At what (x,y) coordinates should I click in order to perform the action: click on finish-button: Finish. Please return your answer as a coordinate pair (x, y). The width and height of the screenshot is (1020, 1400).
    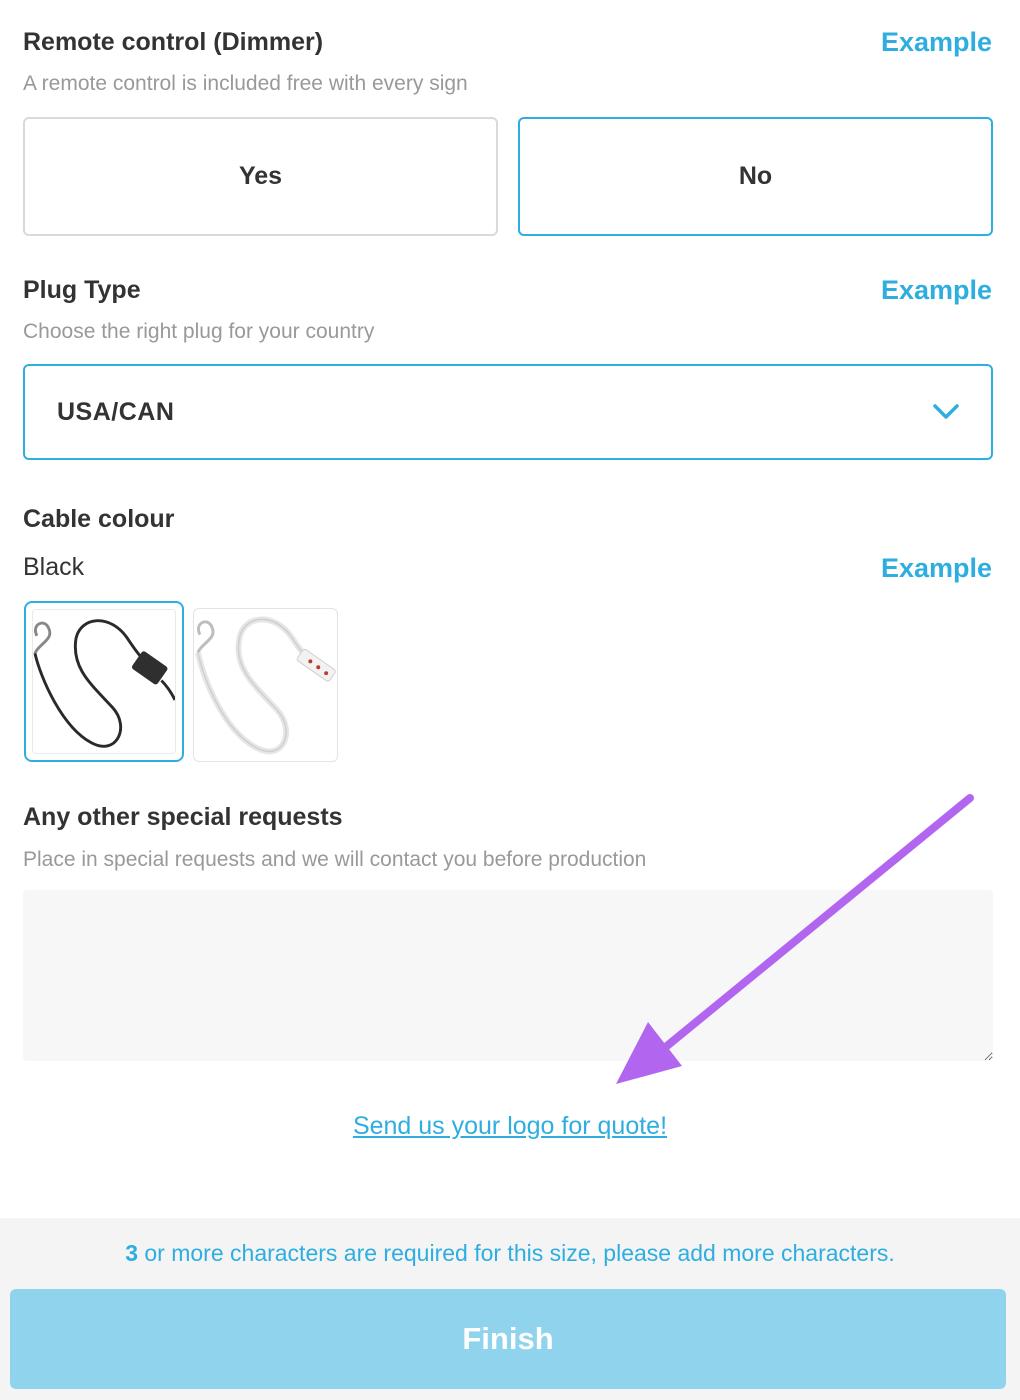
    Looking at the image, I should click on (508, 1339).